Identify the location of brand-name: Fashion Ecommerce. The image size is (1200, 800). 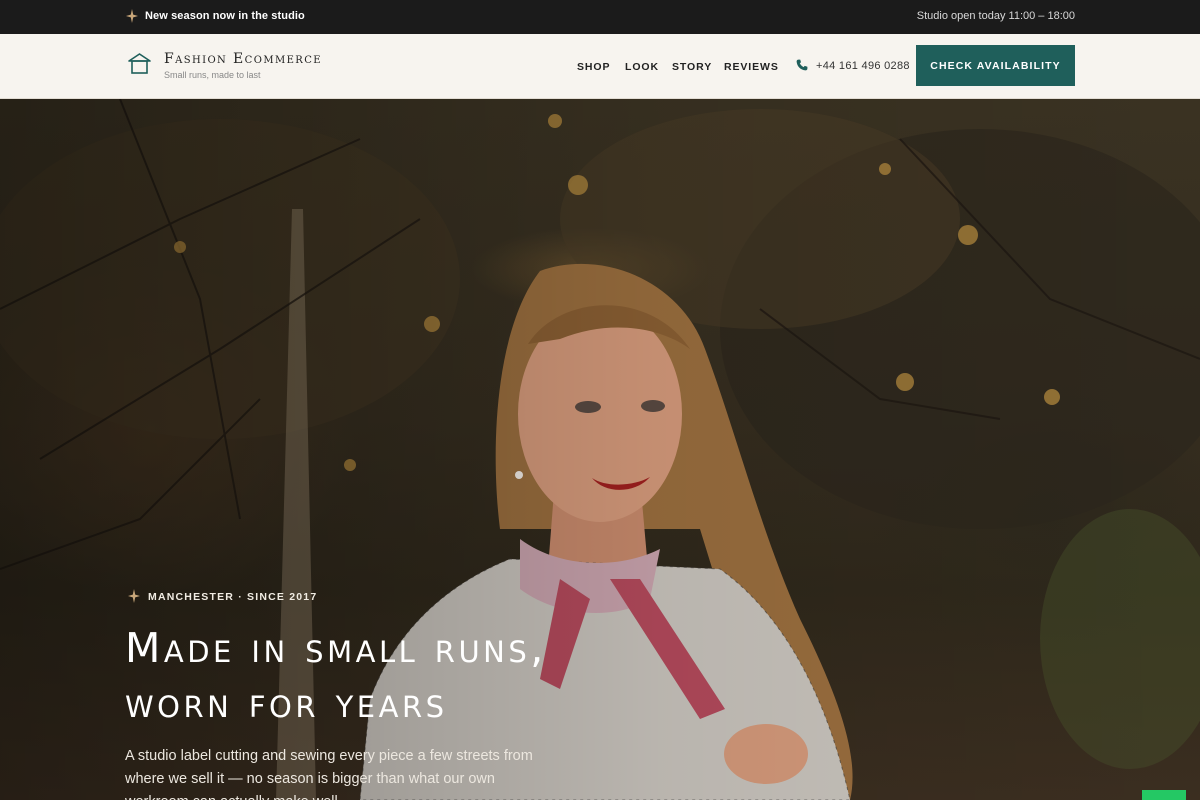
(243, 59).